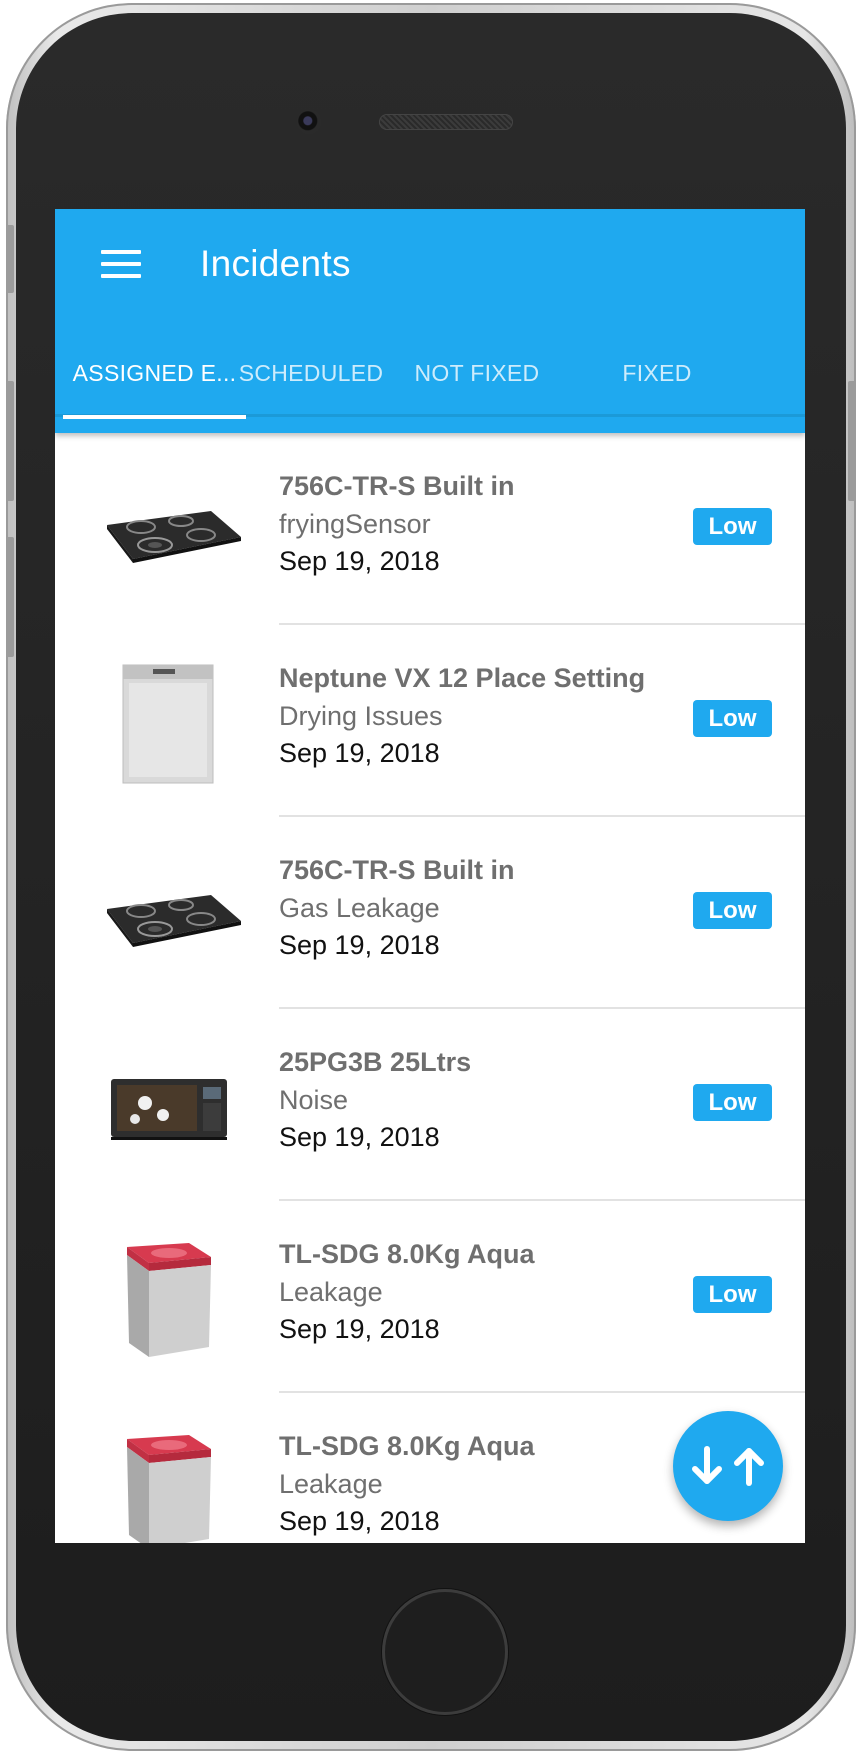 This screenshot has height=1754, width=862. What do you see at coordinates (275, 263) in the screenshot?
I see `page-title: Incidents` at bounding box center [275, 263].